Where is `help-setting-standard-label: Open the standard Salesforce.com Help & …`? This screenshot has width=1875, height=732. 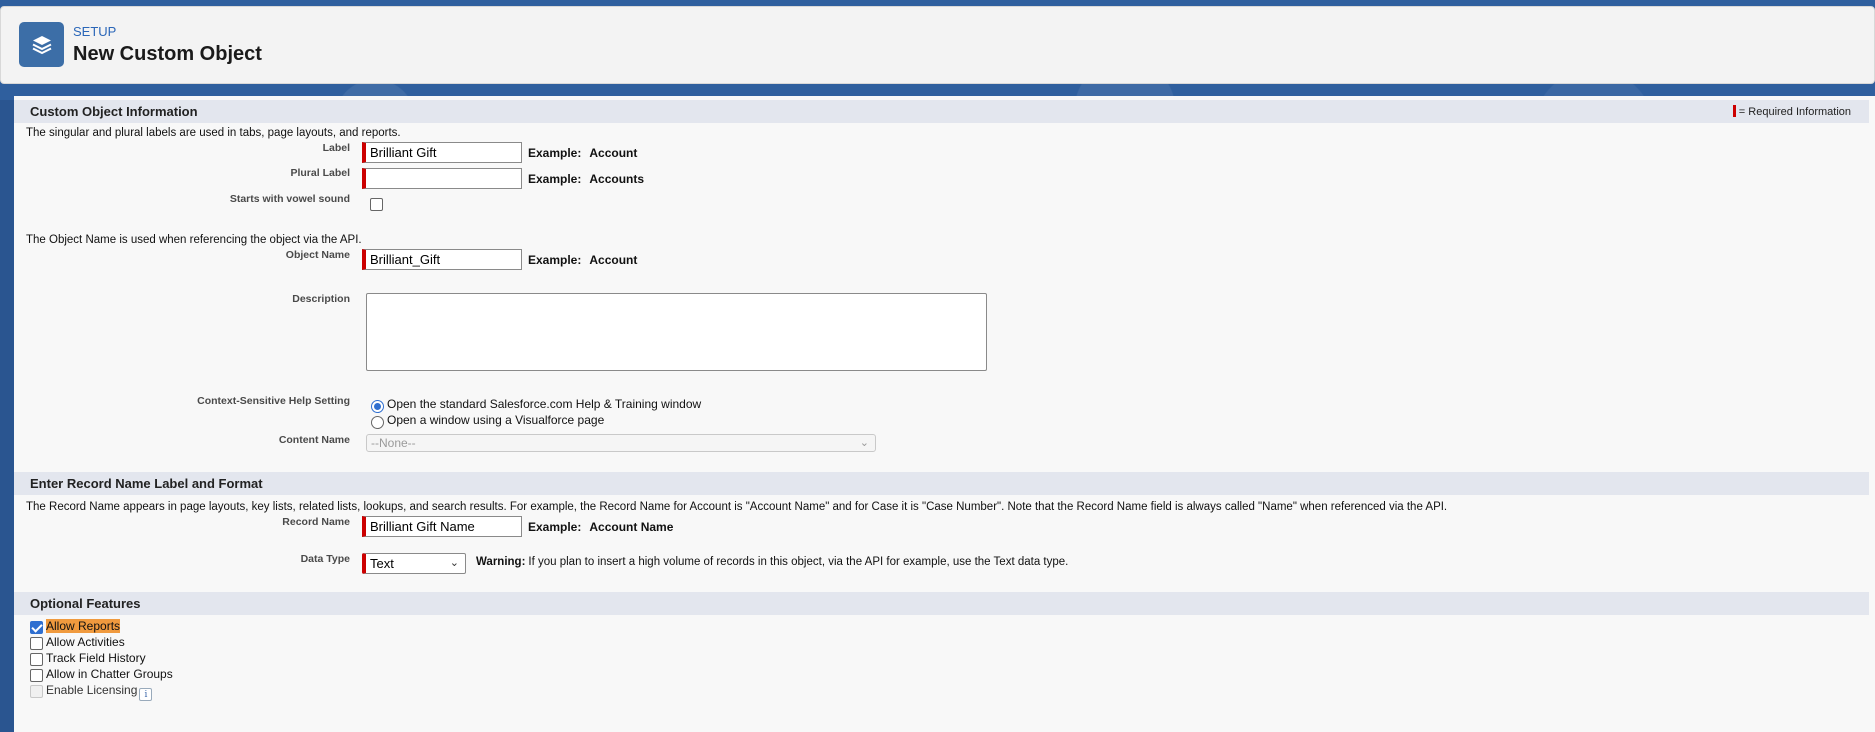 help-setting-standard-label: Open the standard Salesforce.com Help & … is located at coordinates (544, 404).